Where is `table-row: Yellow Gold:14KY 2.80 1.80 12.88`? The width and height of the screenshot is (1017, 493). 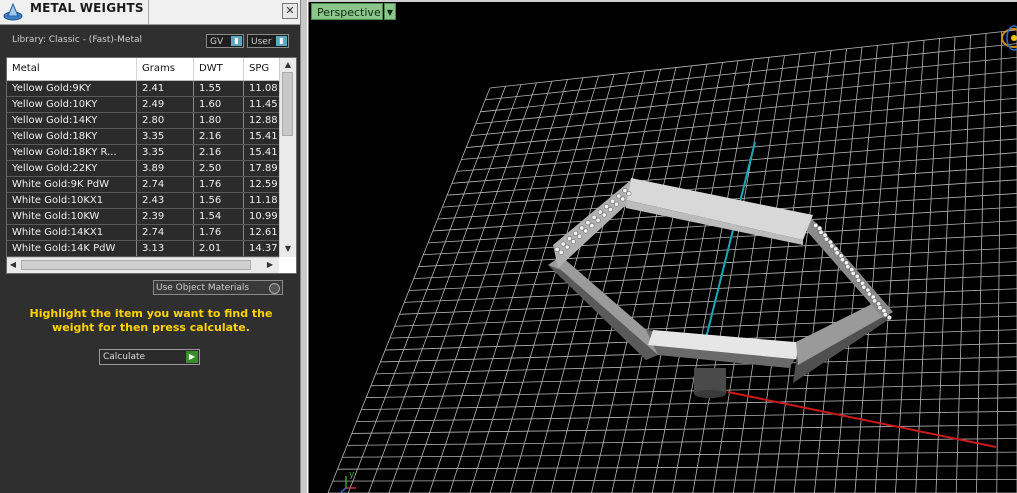
table-row: Yellow Gold:14KY 2.80 1.80 12.88 is located at coordinates (143, 121).